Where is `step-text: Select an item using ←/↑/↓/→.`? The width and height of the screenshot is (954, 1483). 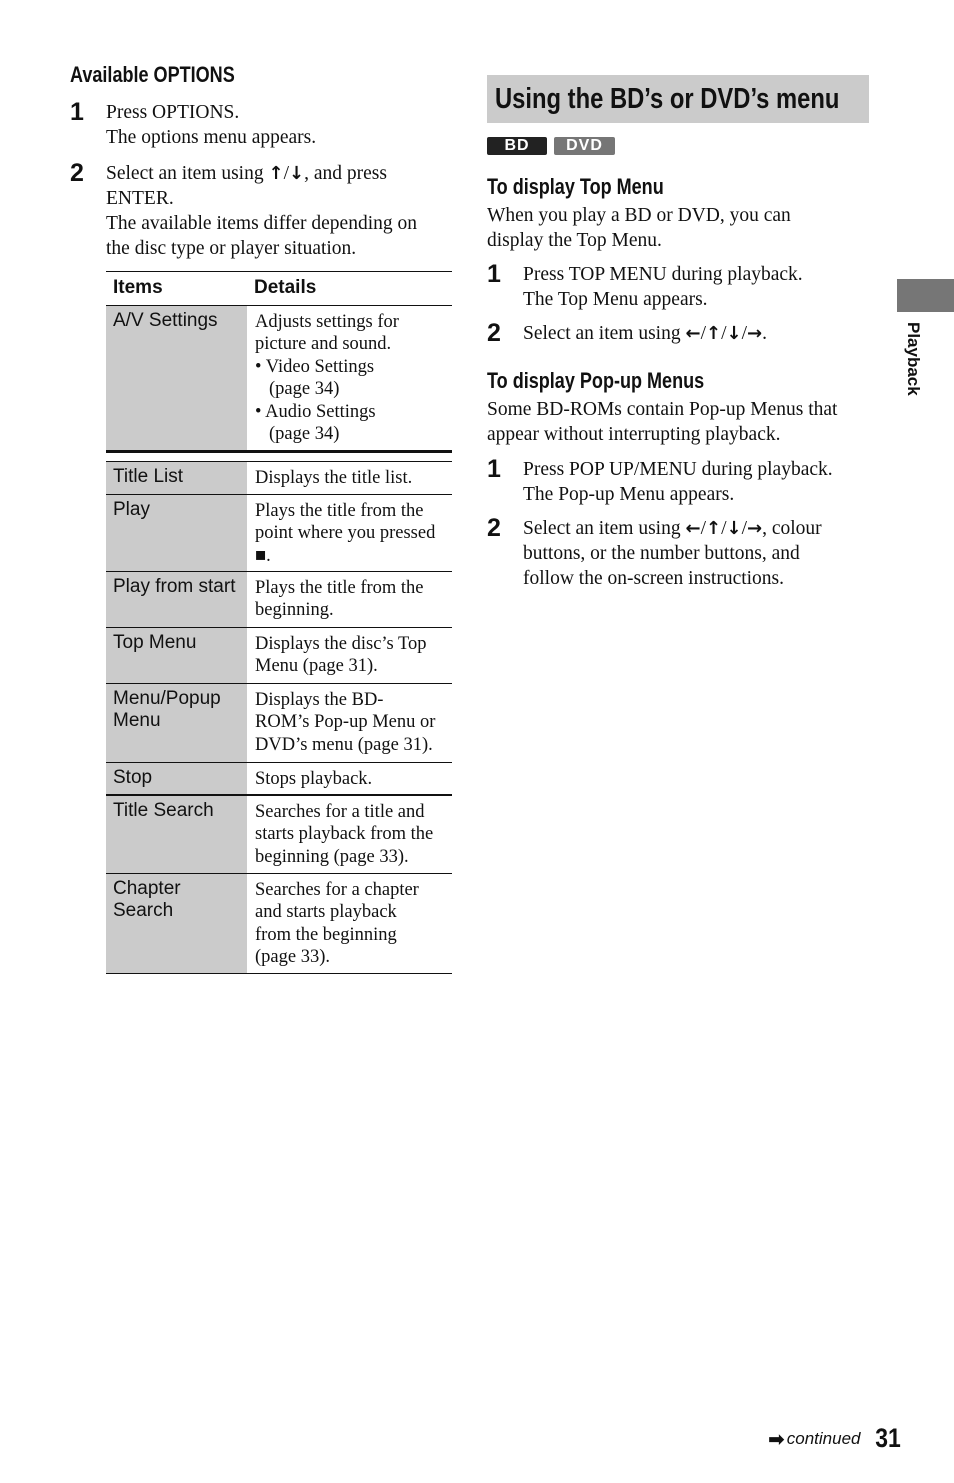 step-text: Select an item using ←/↑/↓/→. is located at coordinates (645, 333).